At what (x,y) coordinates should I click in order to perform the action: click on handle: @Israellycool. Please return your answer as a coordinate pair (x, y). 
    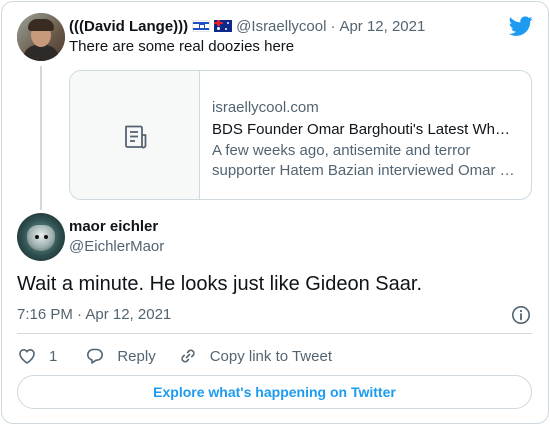
    Looking at the image, I should click on (281, 26).